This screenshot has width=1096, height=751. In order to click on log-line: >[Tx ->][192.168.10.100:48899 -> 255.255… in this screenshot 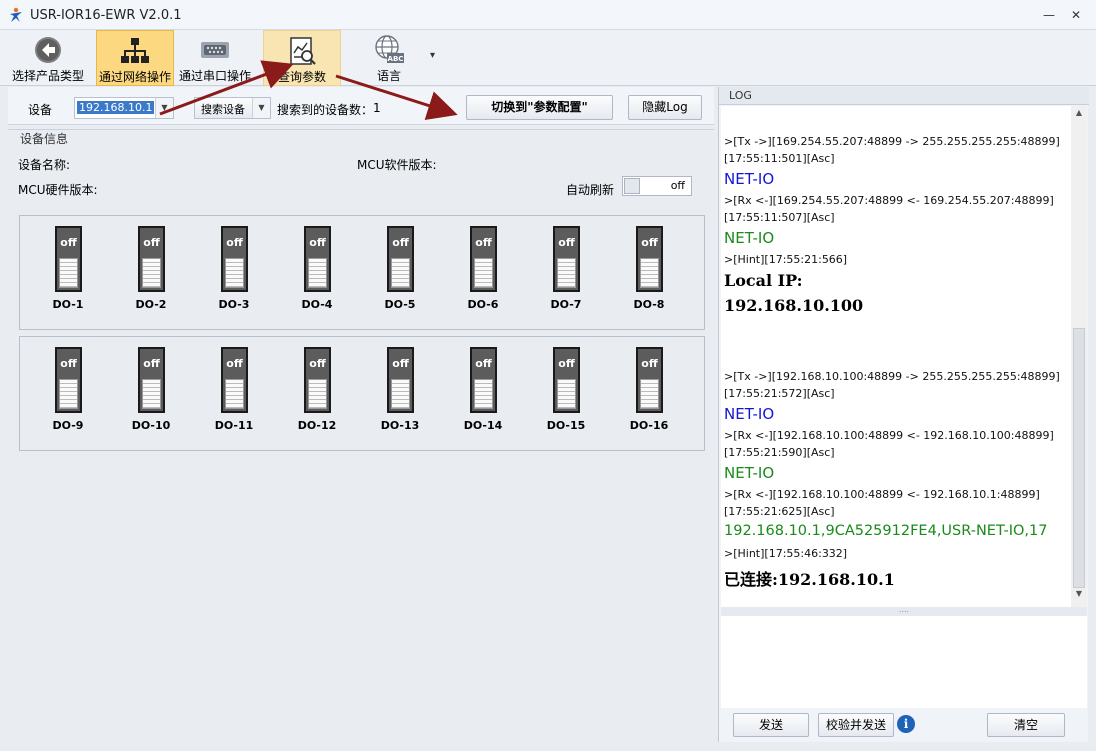, I will do `click(892, 376)`.